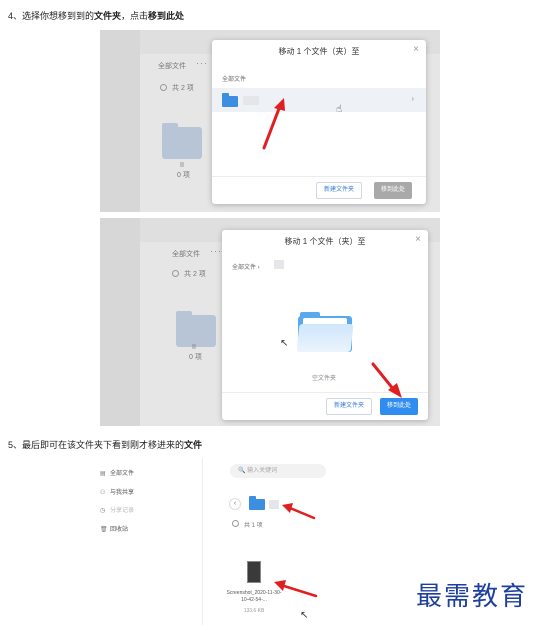 Image resolution: width=539 pixels, height=625 pixels. I want to click on sidebar-item-shared: ⚇ 与我共享, so click(117, 491).